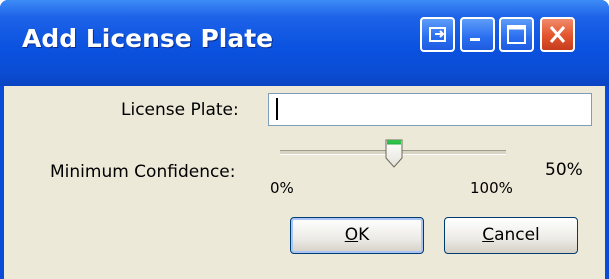 The image size is (609, 279). I want to click on maximize-icon, so click(516, 34).